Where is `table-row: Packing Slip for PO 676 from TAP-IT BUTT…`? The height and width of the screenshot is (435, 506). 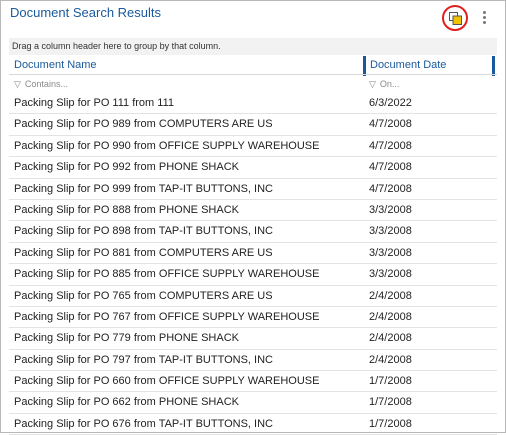 table-row: Packing Slip for PO 676 from TAP-IT BUTT… is located at coordinates (253, 424).